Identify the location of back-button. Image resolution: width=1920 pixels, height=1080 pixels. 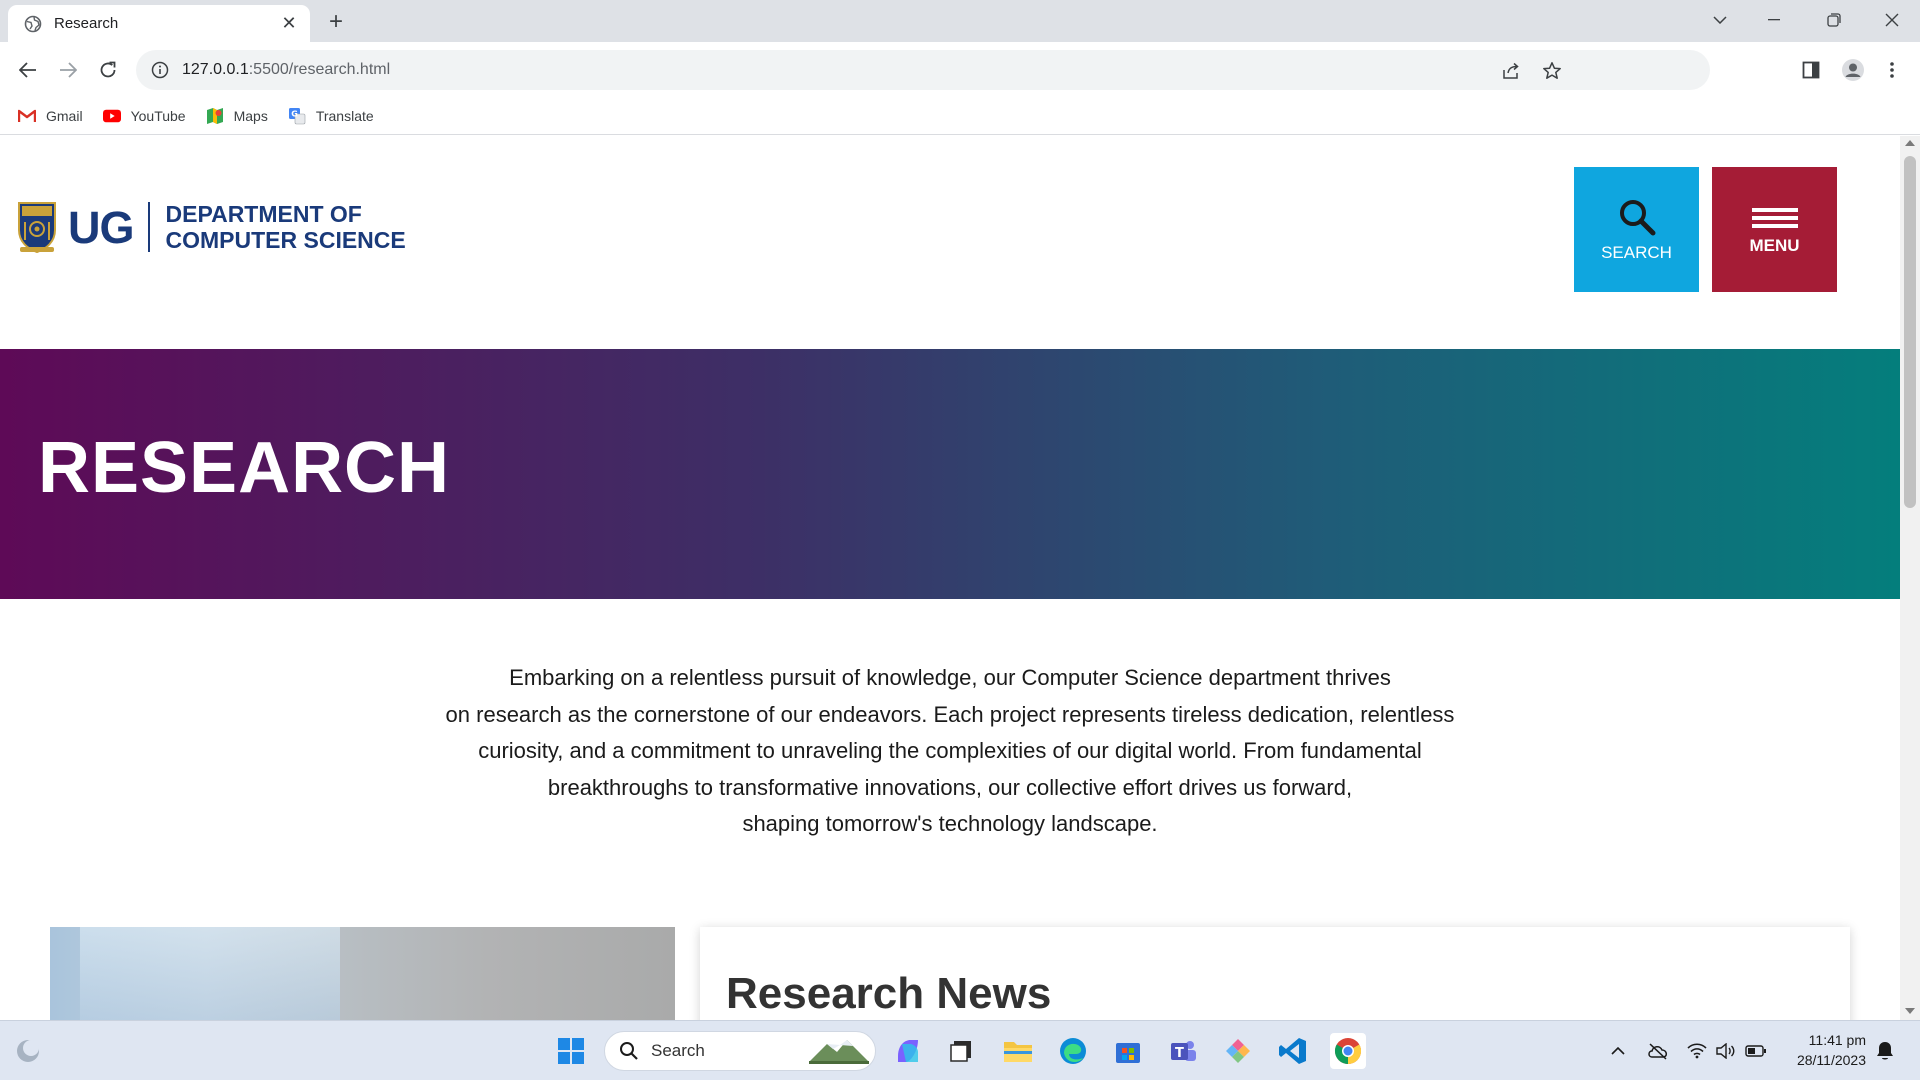
(28, 70).